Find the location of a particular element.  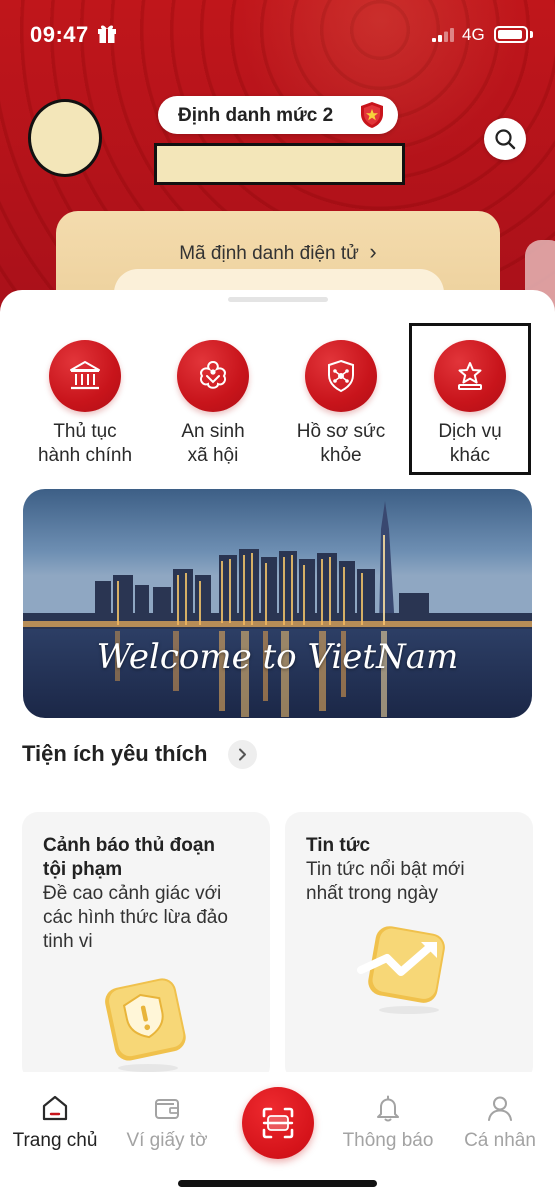

chevron-right-icon: › is located at coordinates (373, 251).